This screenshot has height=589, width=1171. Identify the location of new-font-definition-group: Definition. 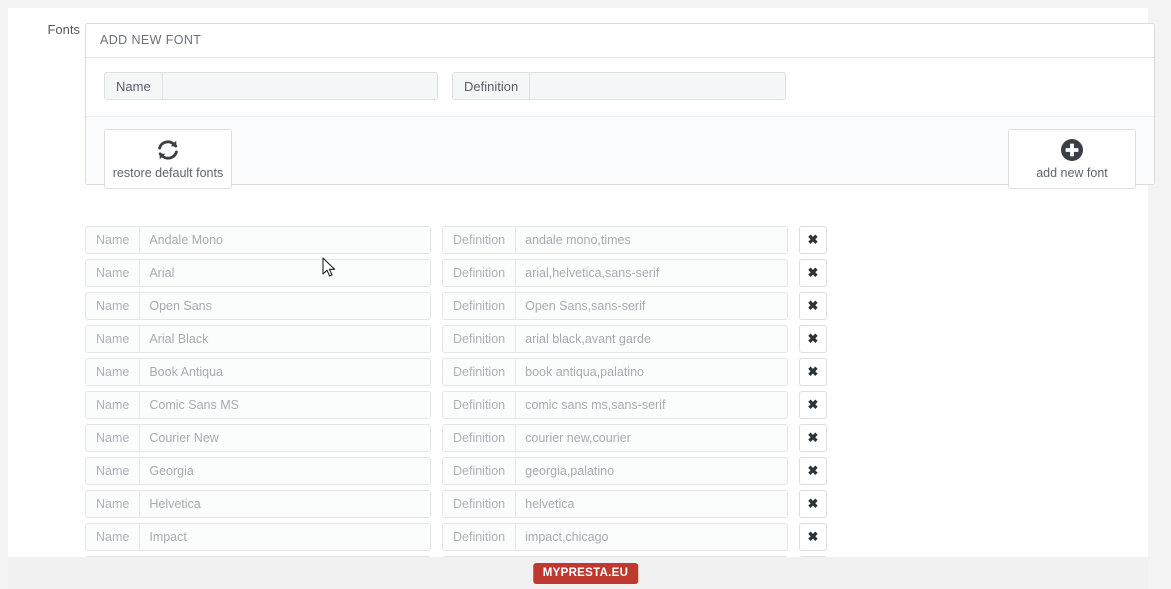
(619, 86).